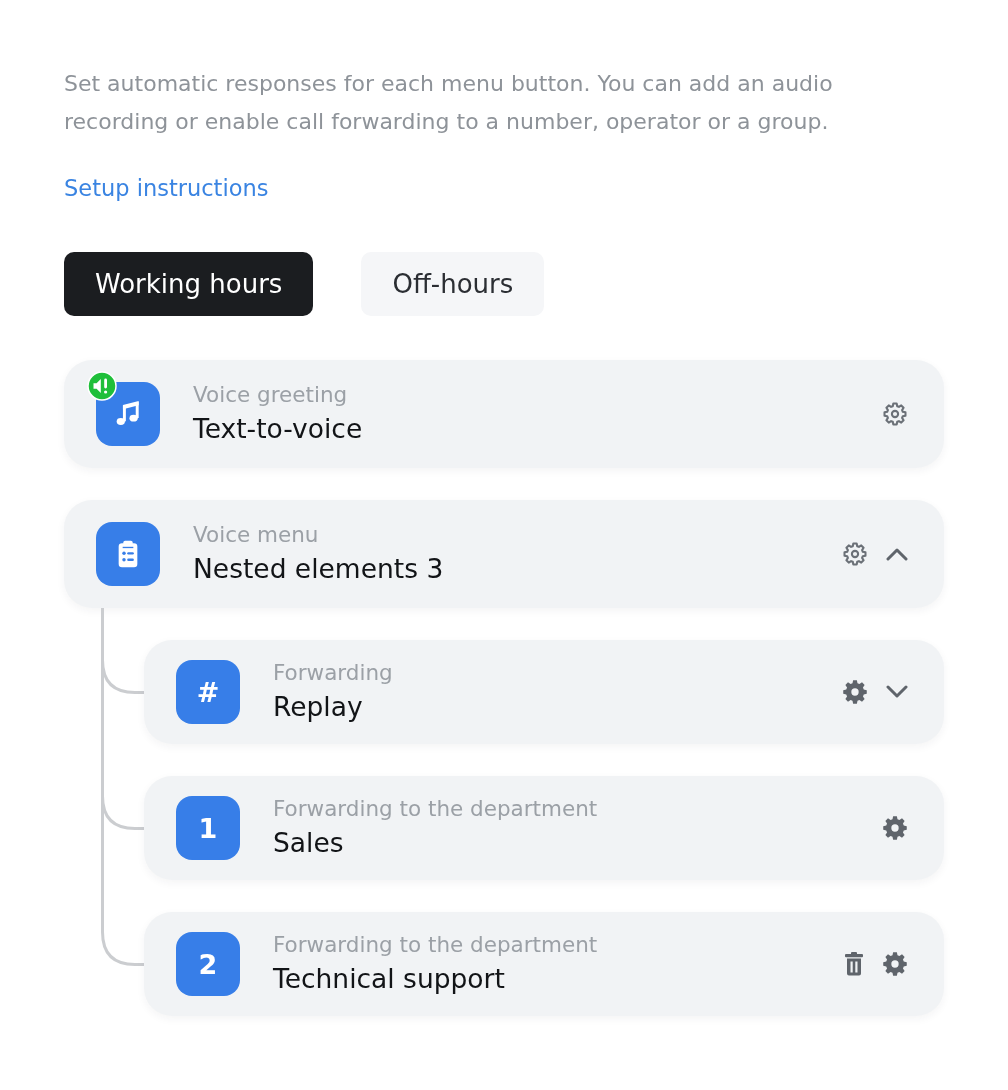 Image resolution: width=1008 pixels, height=1090 pixels. Describe the element at coordinates (208, 964) in the screenshot. I see `keypad-key: 2` at that location.